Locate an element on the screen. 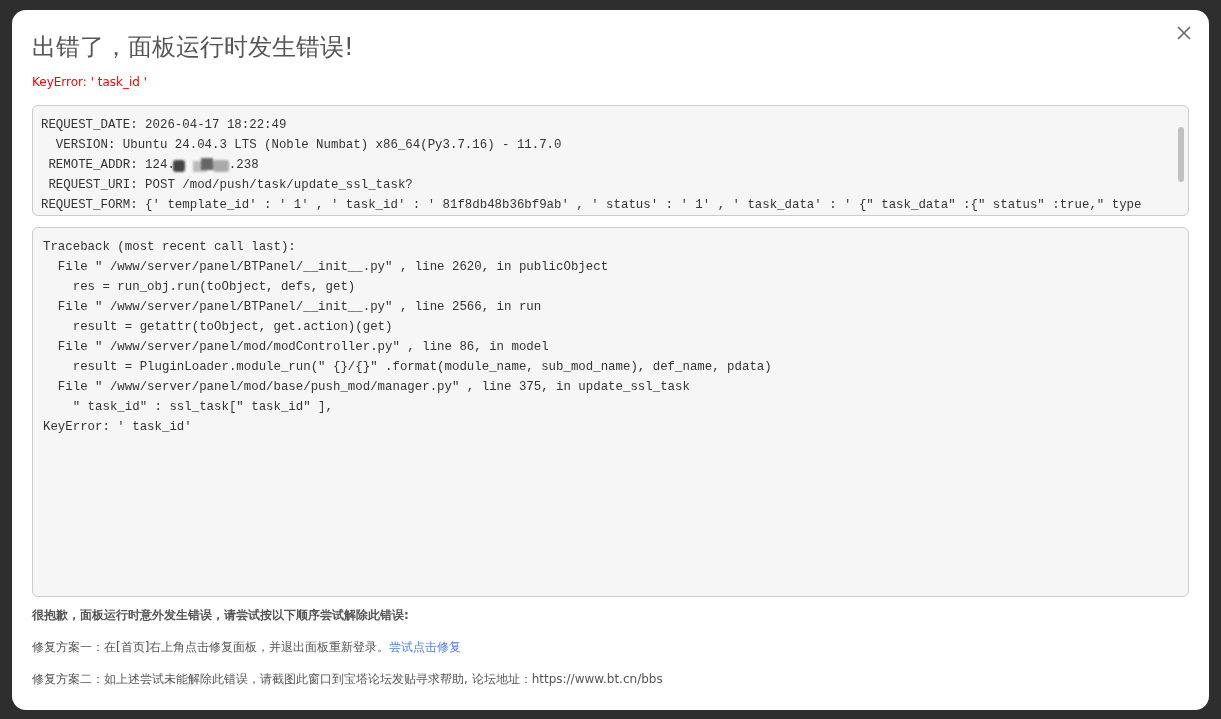 This screenshot has height=719, width=1221. code-line: File " /www/server/panel/BTPanel/__init__.py" , line 2566, in run is located at coordinates (299, 307).